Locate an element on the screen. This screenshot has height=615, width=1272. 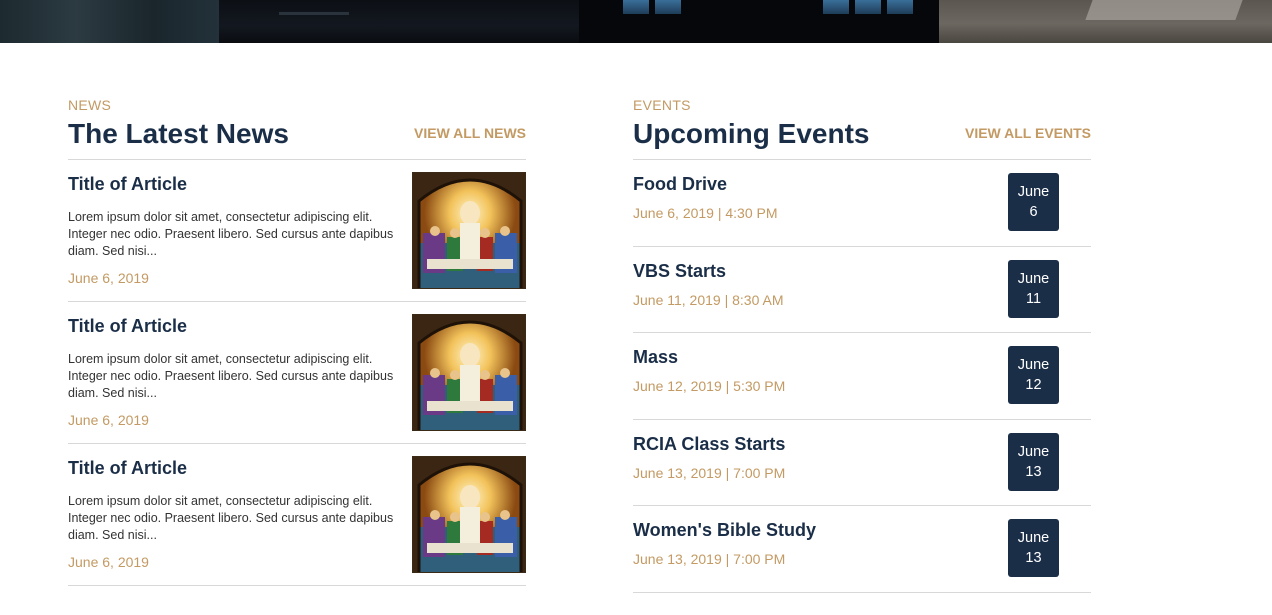
news-eyebrow: NEWS is located at coordinates (90, 105).